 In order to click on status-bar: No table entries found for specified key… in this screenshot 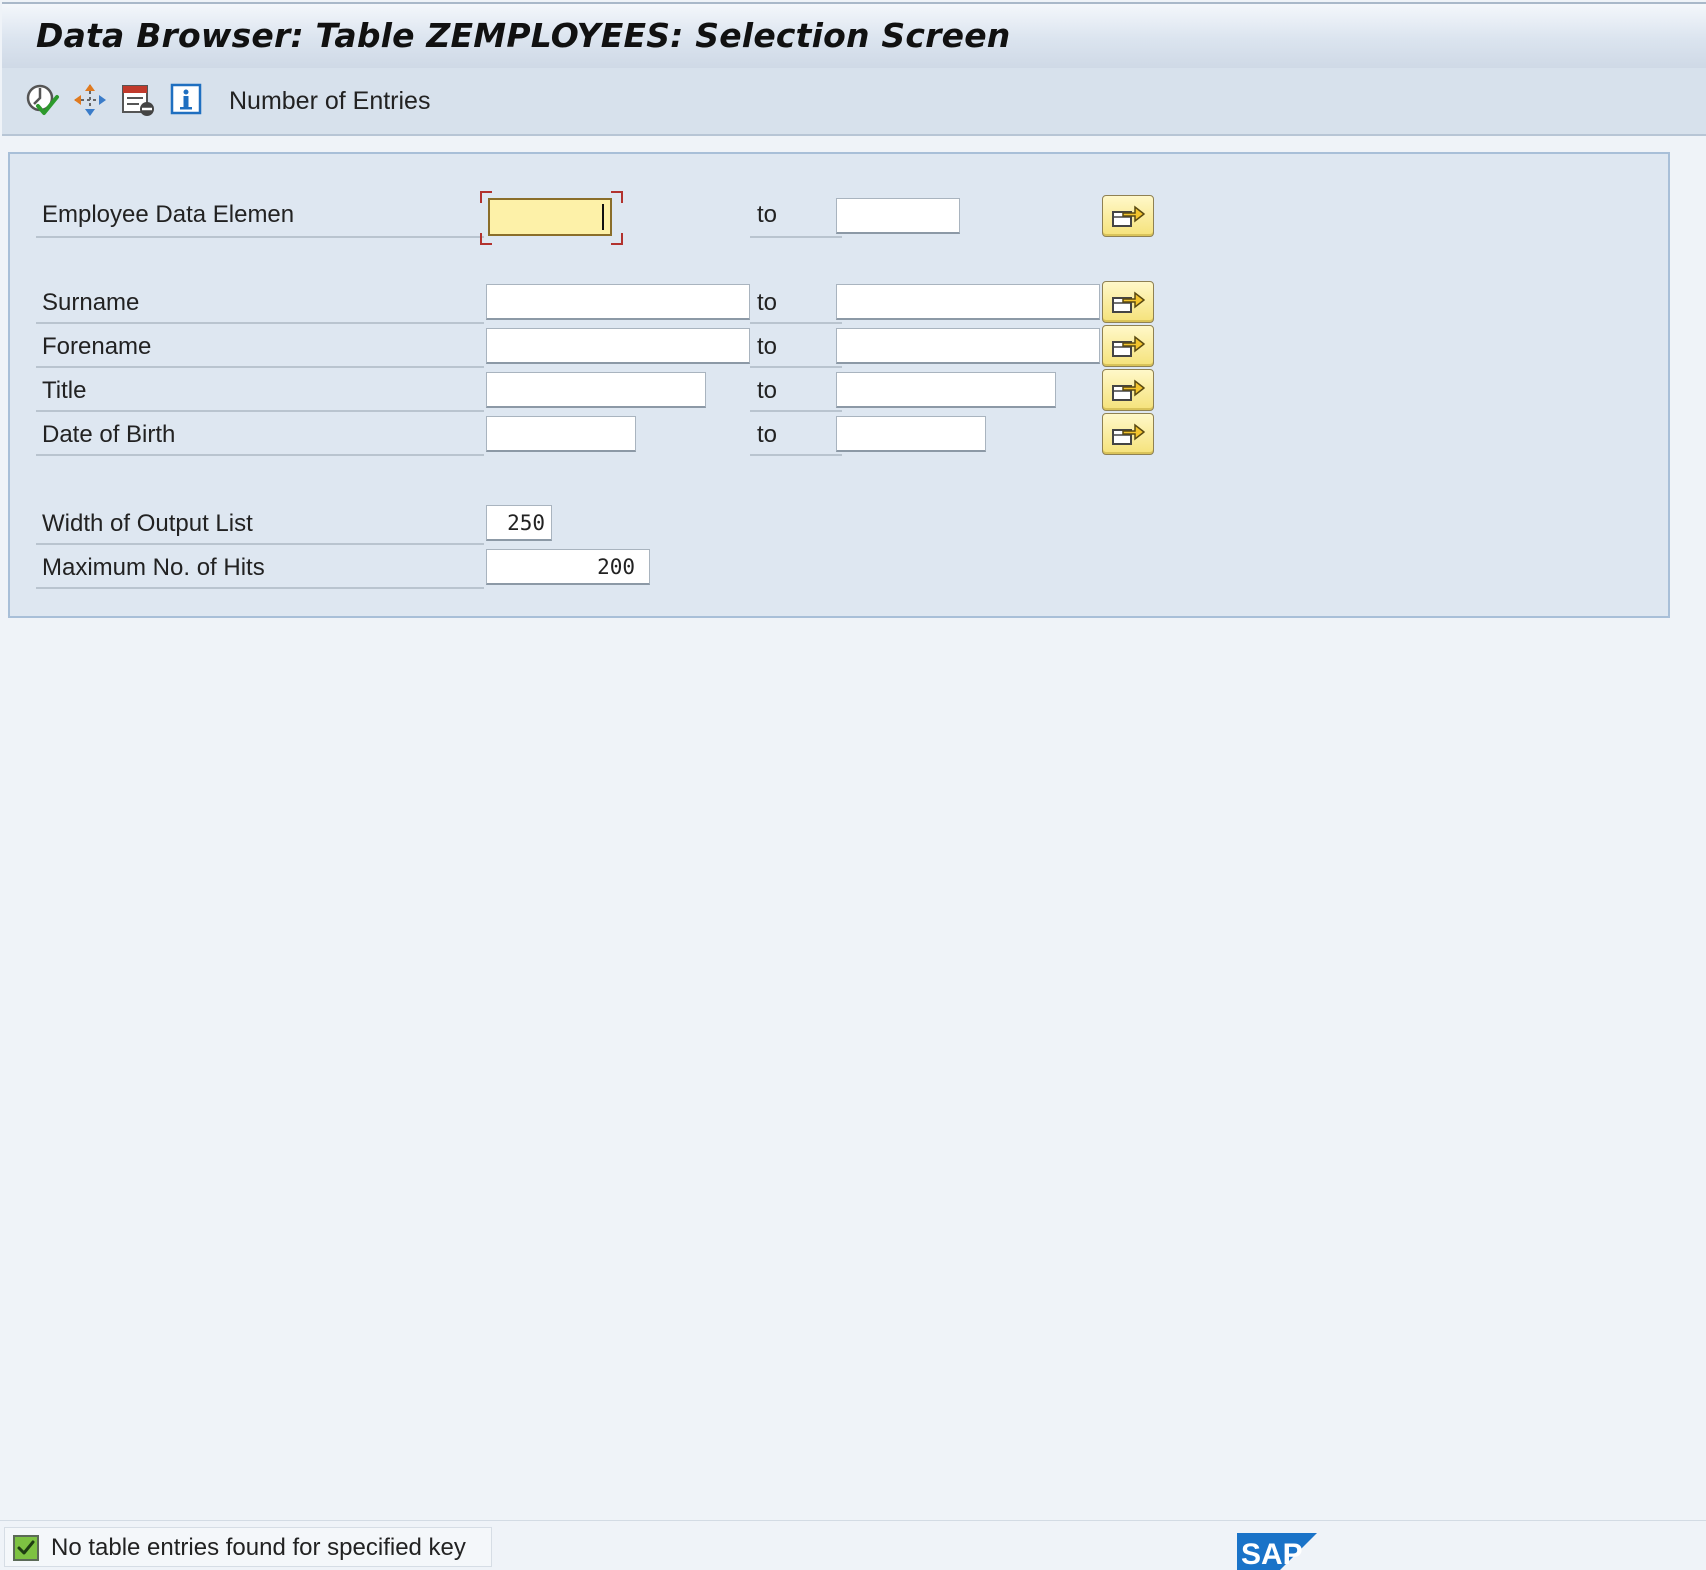, I will do `click(853, 1545)`.